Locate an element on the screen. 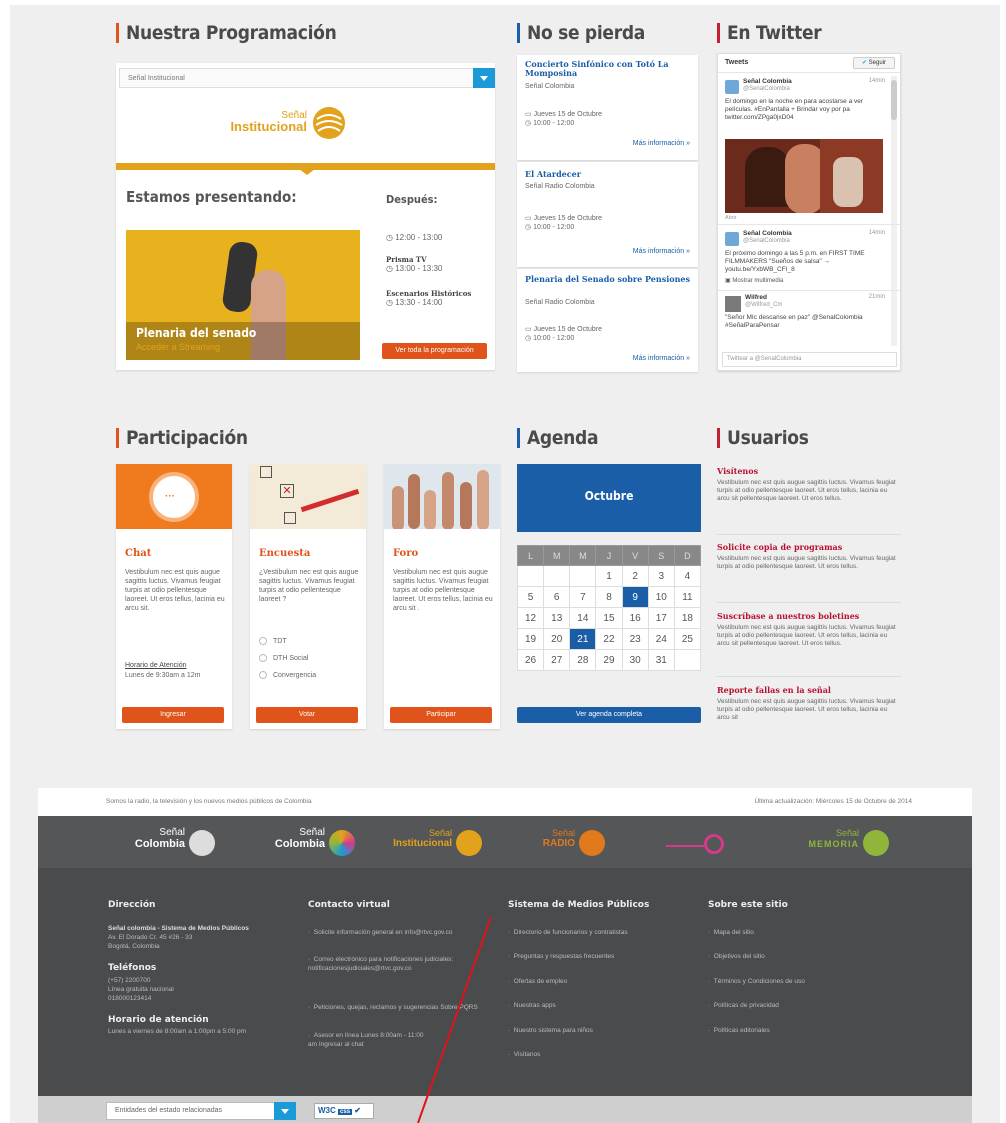 This screenshot has height=1123, width=1006. show-media-link: ▣ Mostrar multimedia is located at coordinates (754, 280).